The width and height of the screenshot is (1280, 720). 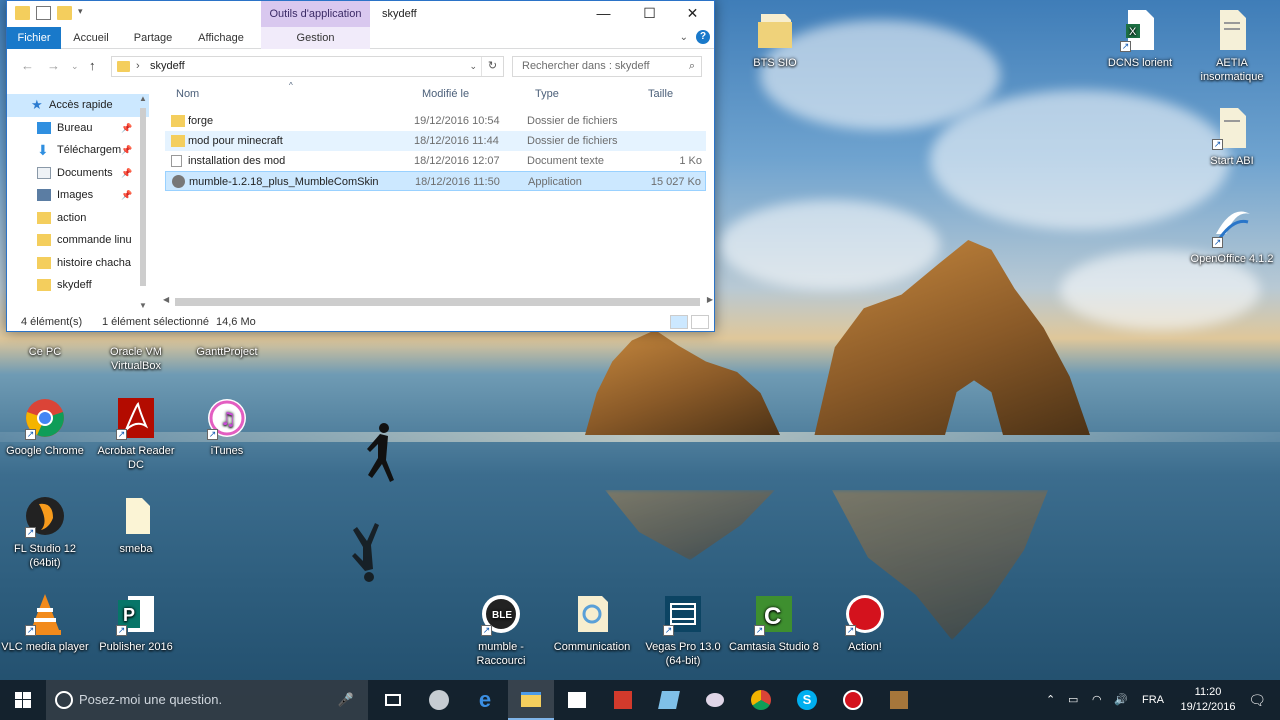 I want to click on paint-icon, so click(x=715, y=700).